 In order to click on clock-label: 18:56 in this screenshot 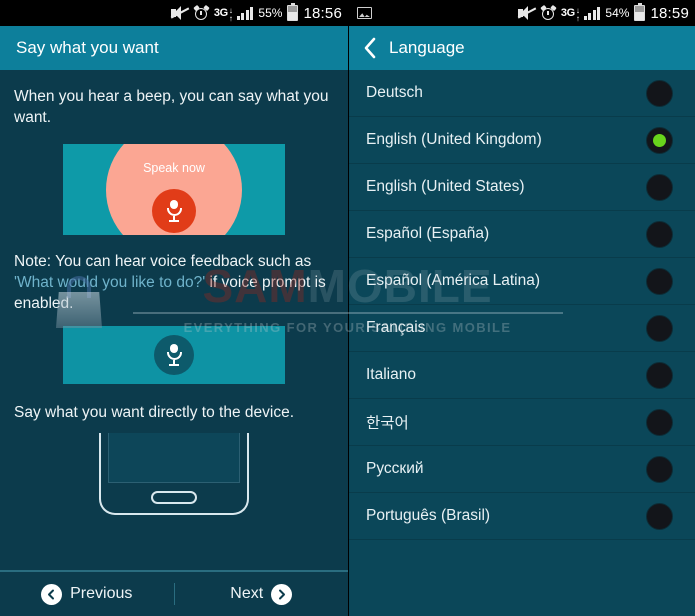, I will do `click(322, 13)`.